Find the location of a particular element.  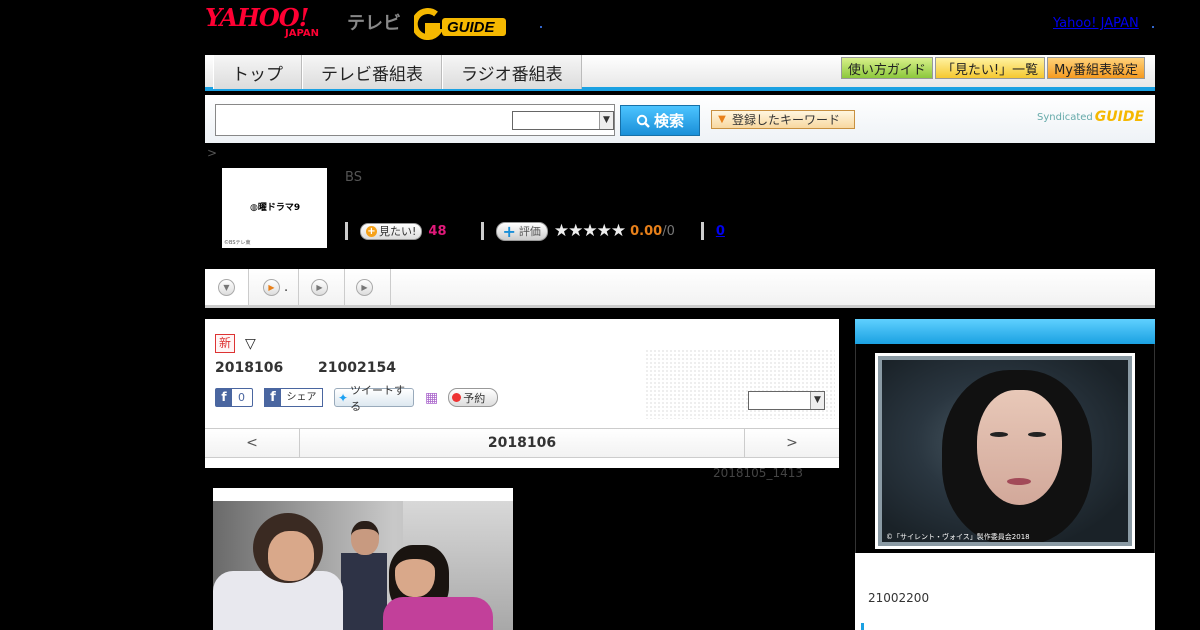

syndicated-gguide-logo: Syndicated GUIDE is located at coordinates (1090, 117).